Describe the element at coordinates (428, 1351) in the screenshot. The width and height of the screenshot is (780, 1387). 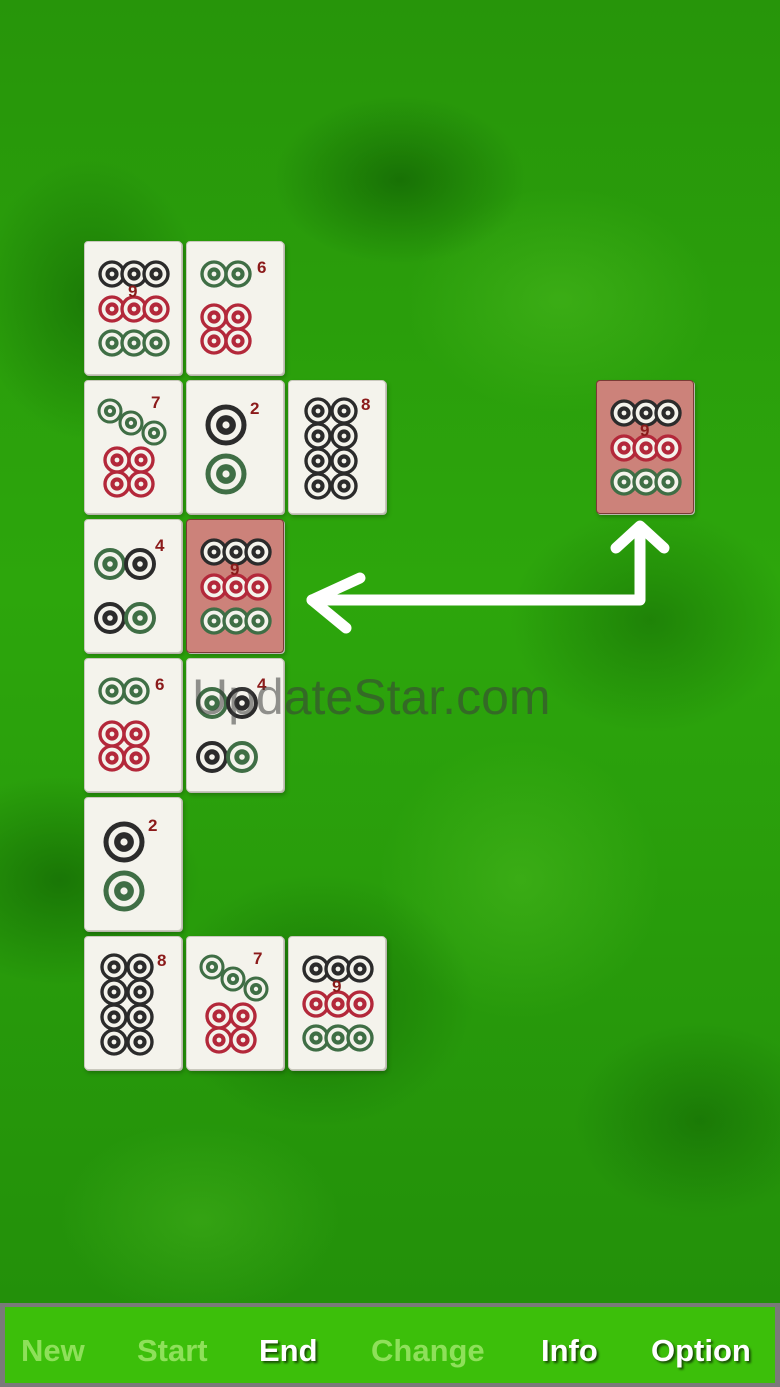
I see `change-button: Change` at that location.